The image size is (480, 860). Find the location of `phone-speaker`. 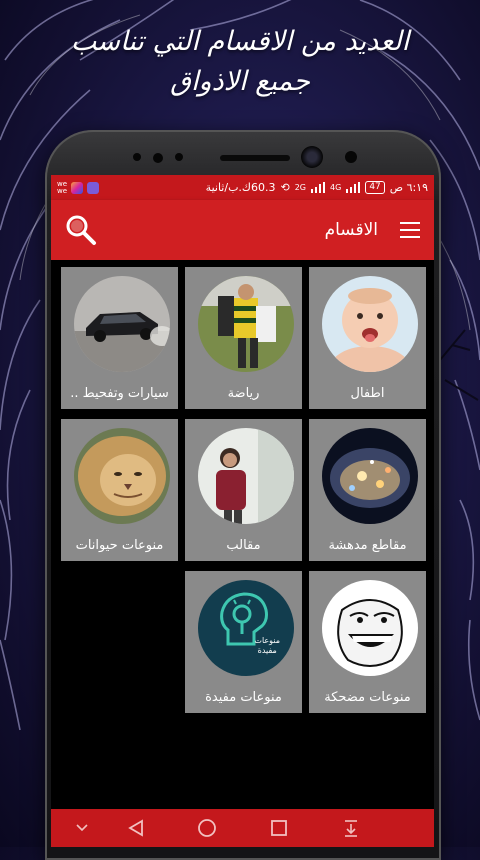

phone-speaker is located at coordinates (255, 158).